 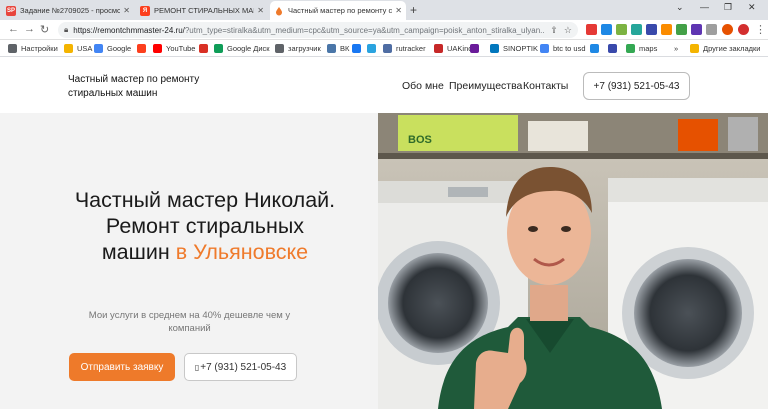 I want to click on gmail-icon, so click(x=203, y=48).